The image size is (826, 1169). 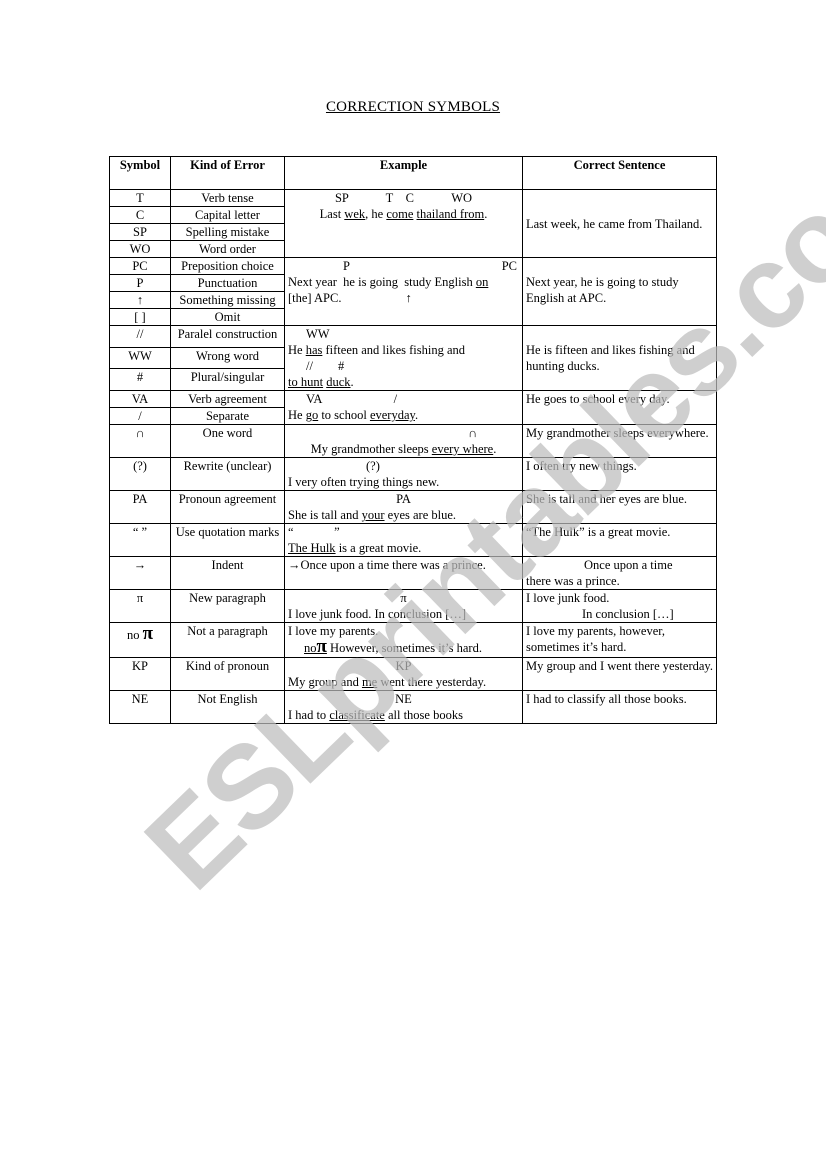 What do you see at coordinates (373, 466) in the screenshot?
I see `error-marks: (?)` at bounding box center [373, 466].